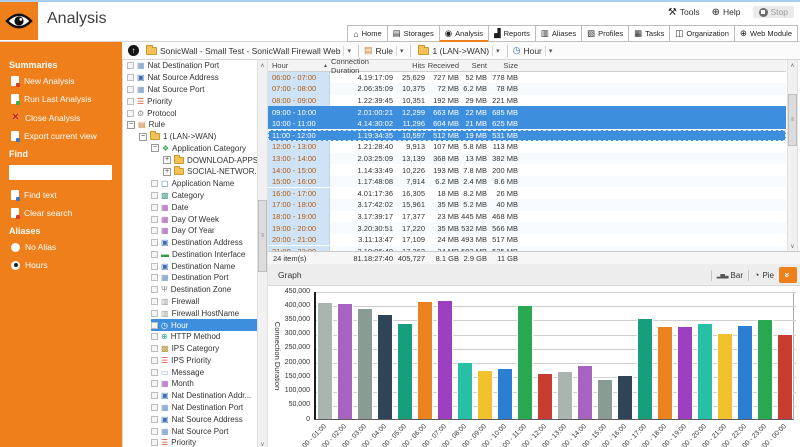 The width and height of the screenshot is (800, 447). What do you see at coordinates (383, 51) in the screenshot?
I see `crumb-rule: Rule` at bounding box center [383, 51].